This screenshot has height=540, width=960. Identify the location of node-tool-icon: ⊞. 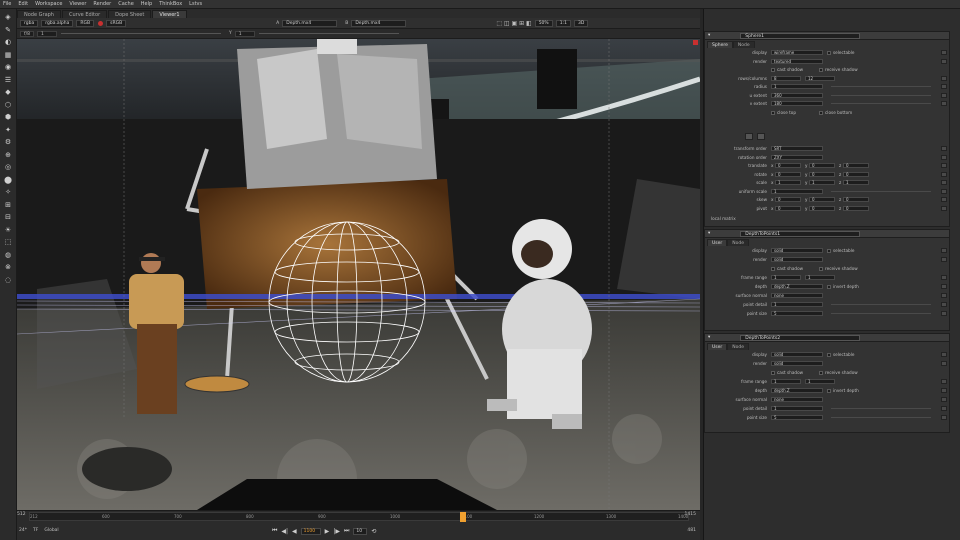
(8, 205).